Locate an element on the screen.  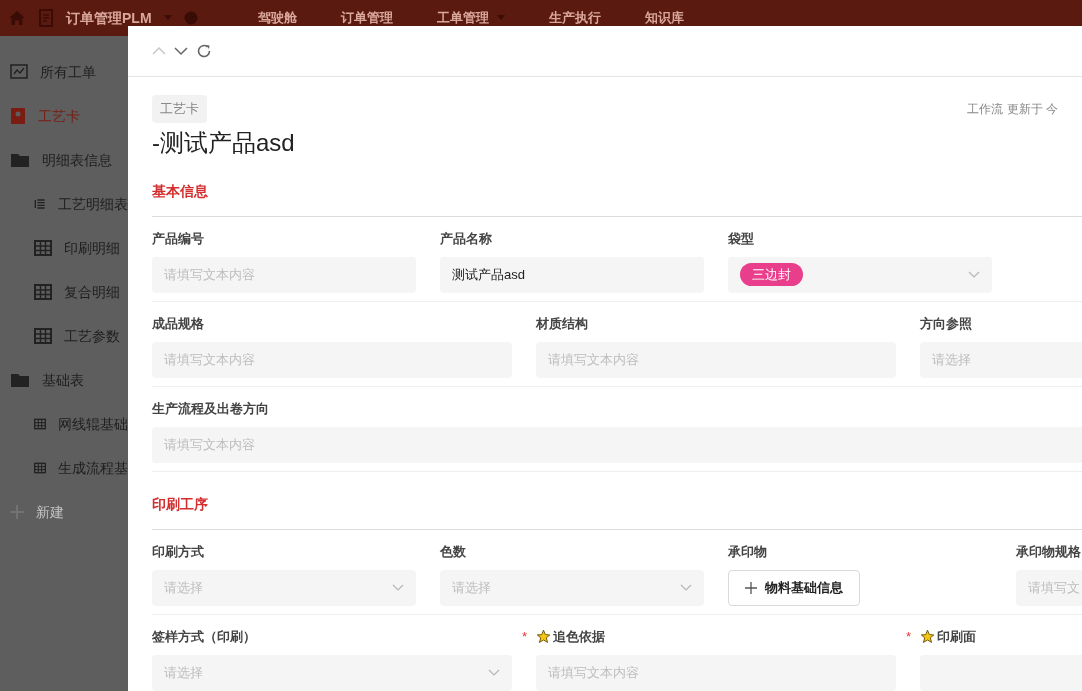
record-title: -测试产品asd is located at coordinates (224, 142).